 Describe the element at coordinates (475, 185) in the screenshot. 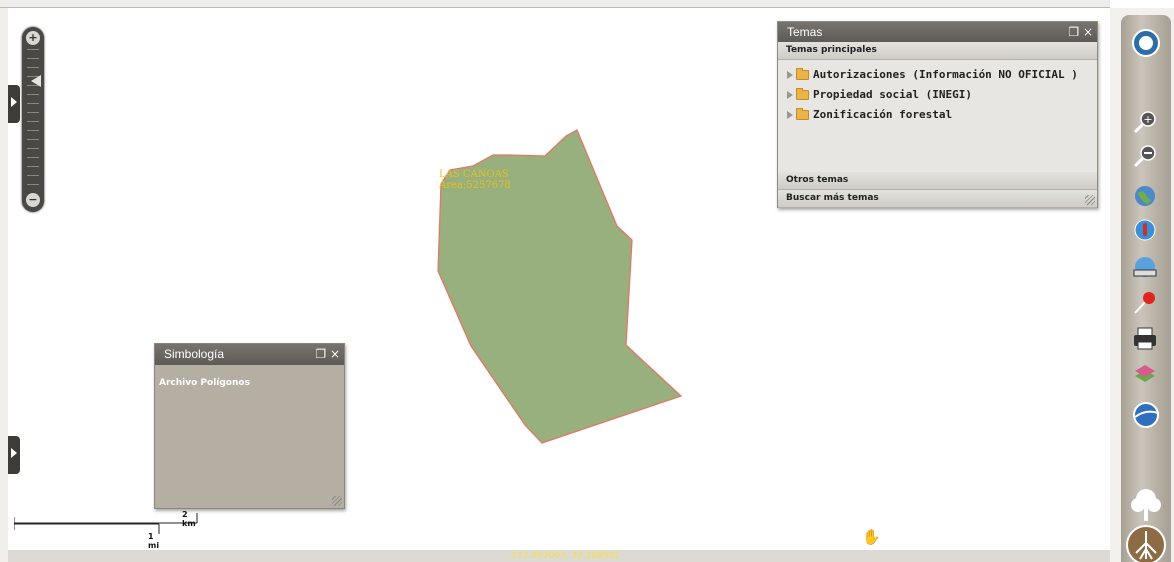

I see `parcel-area: Área:5257678` at that location.